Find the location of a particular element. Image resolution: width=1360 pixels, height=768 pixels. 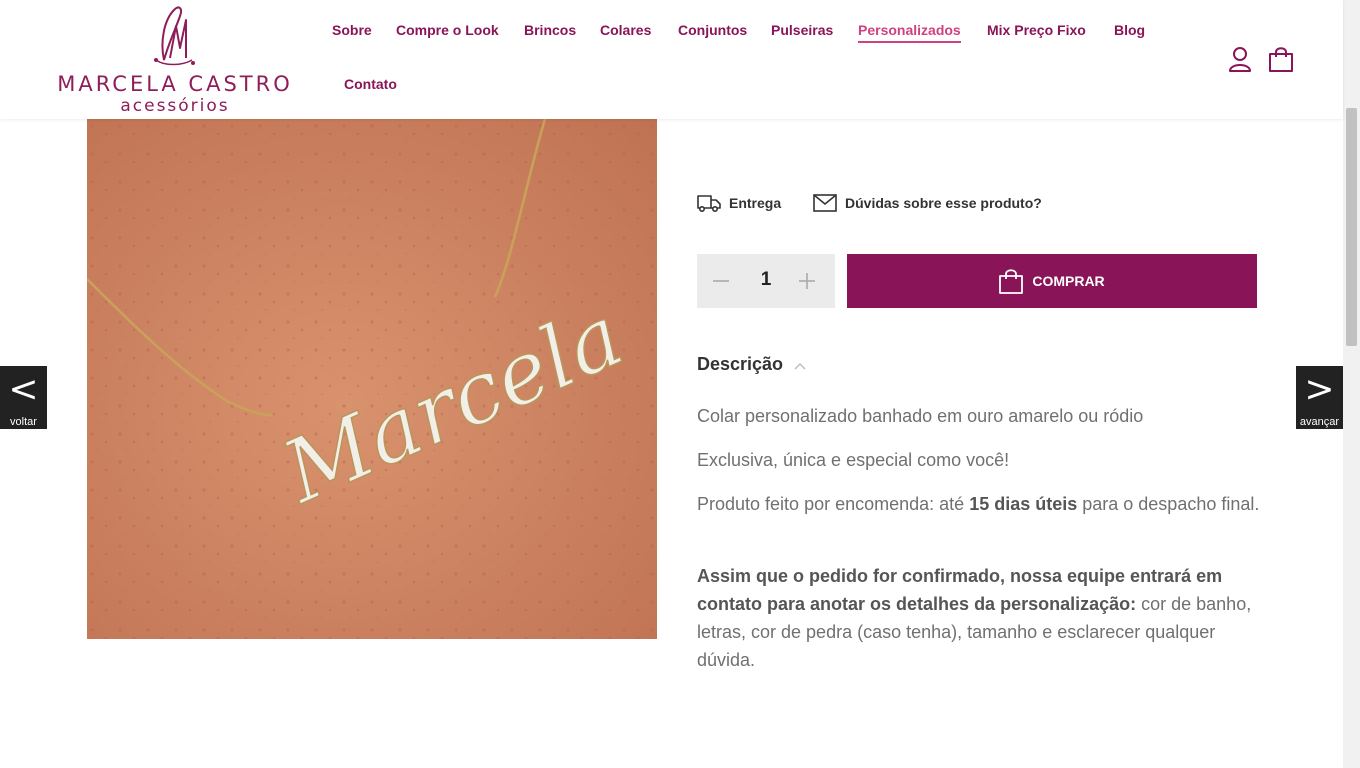

description-toggle: Descrição is located at coordinates (751, 364).